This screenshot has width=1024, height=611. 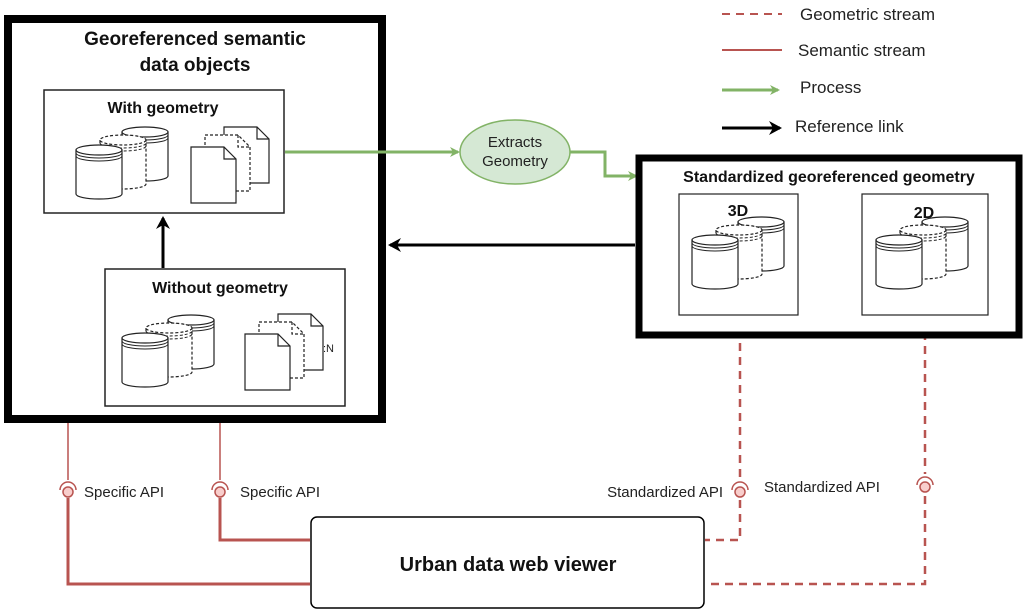 What do you see at coordinates (195, 39) in the screenshot?
I see `semantic-box-title-1: Georeferenced semantic` at bounding box center [195, 39].